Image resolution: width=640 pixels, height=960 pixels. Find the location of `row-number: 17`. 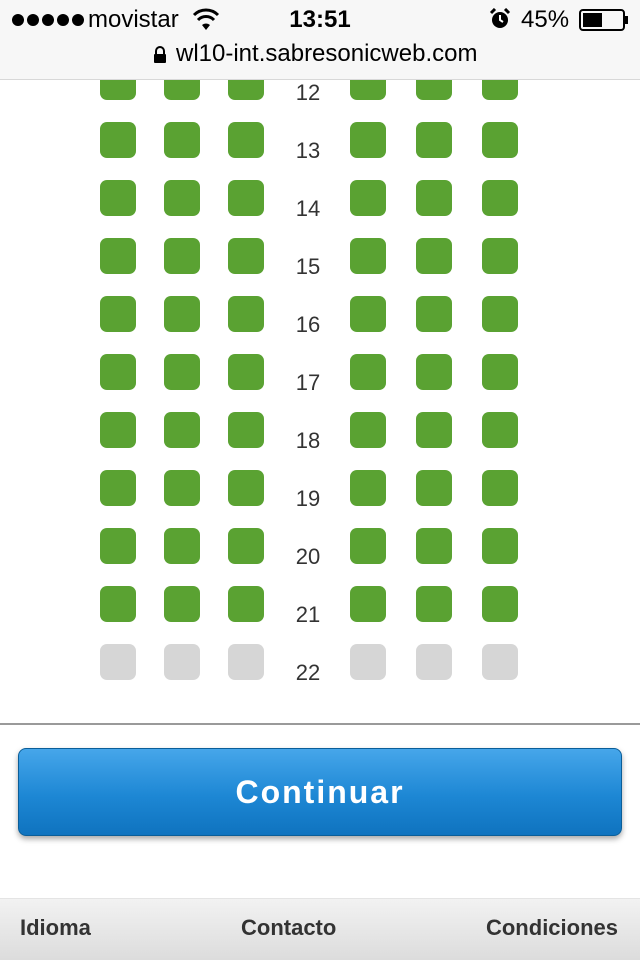

row-number: 17 is located at coordinates (308, 382).